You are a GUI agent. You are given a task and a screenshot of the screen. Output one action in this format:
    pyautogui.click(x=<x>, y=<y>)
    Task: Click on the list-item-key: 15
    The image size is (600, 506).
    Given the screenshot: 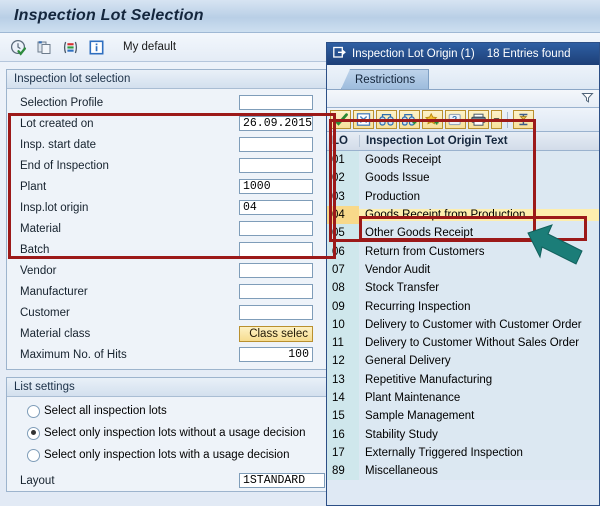 What is the action you would take?
    pyautogui.click(x=343, y=416)
    